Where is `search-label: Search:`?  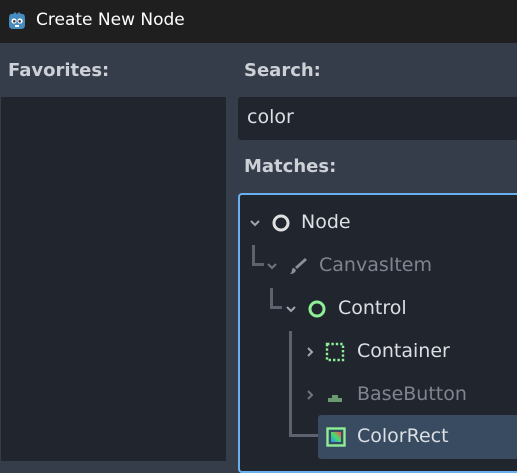 search-label: Search: is located at coordinates (282, 70).